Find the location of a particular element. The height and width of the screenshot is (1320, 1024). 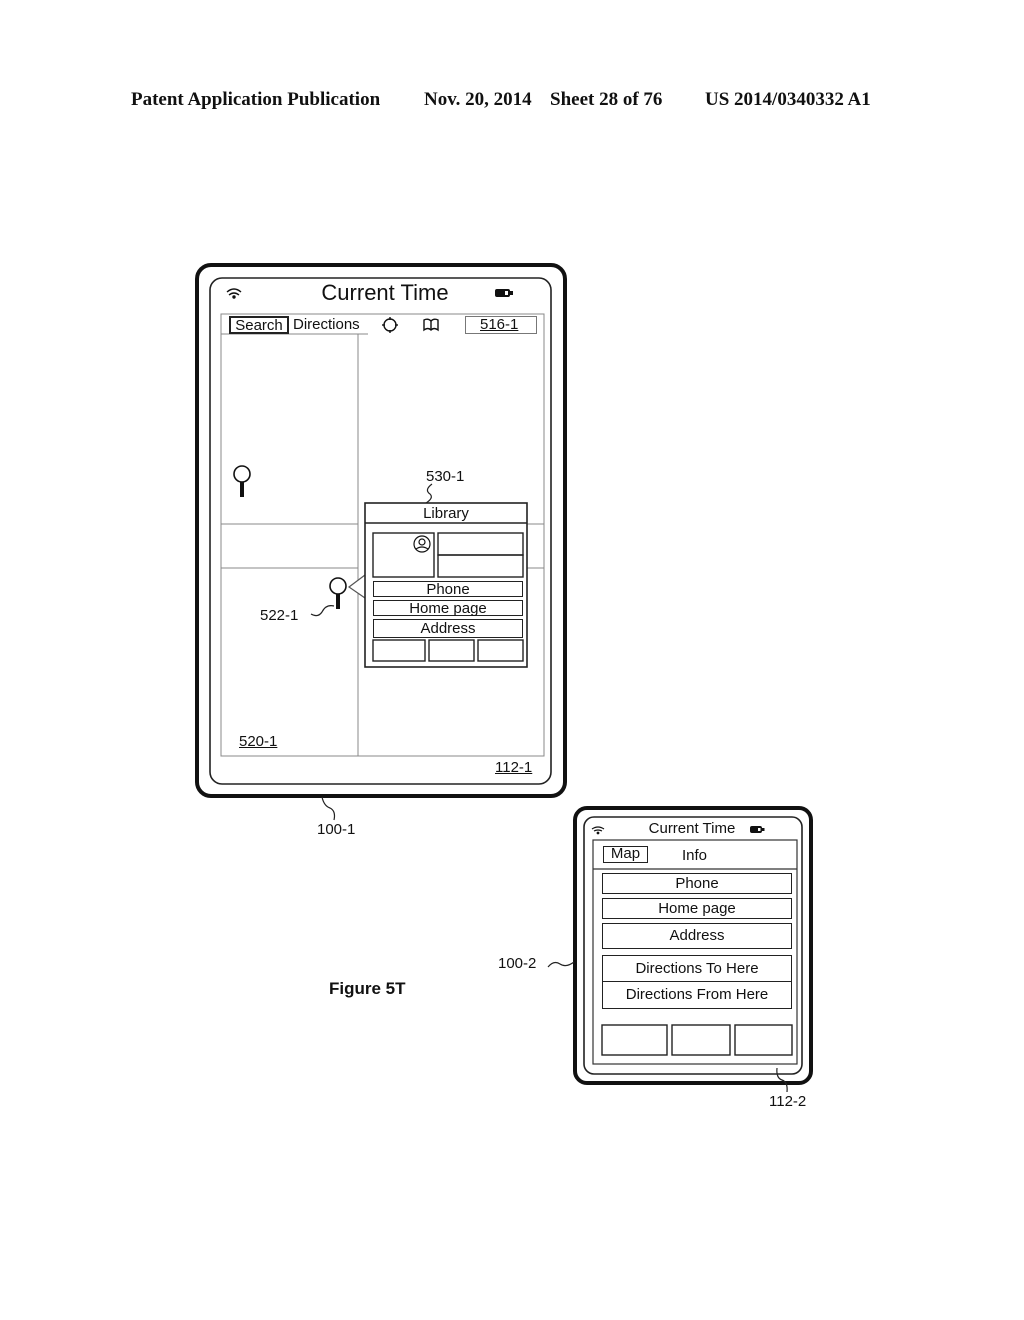

search-field-value: 516-1 is located at coordinates (499, 324).